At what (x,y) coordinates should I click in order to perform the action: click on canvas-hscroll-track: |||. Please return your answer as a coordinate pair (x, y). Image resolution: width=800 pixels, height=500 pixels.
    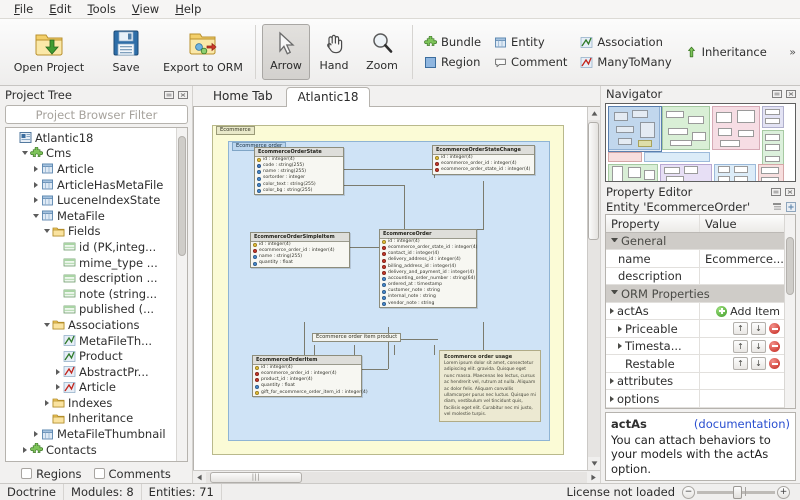
    Looking at the image, I should click on (396, 477).